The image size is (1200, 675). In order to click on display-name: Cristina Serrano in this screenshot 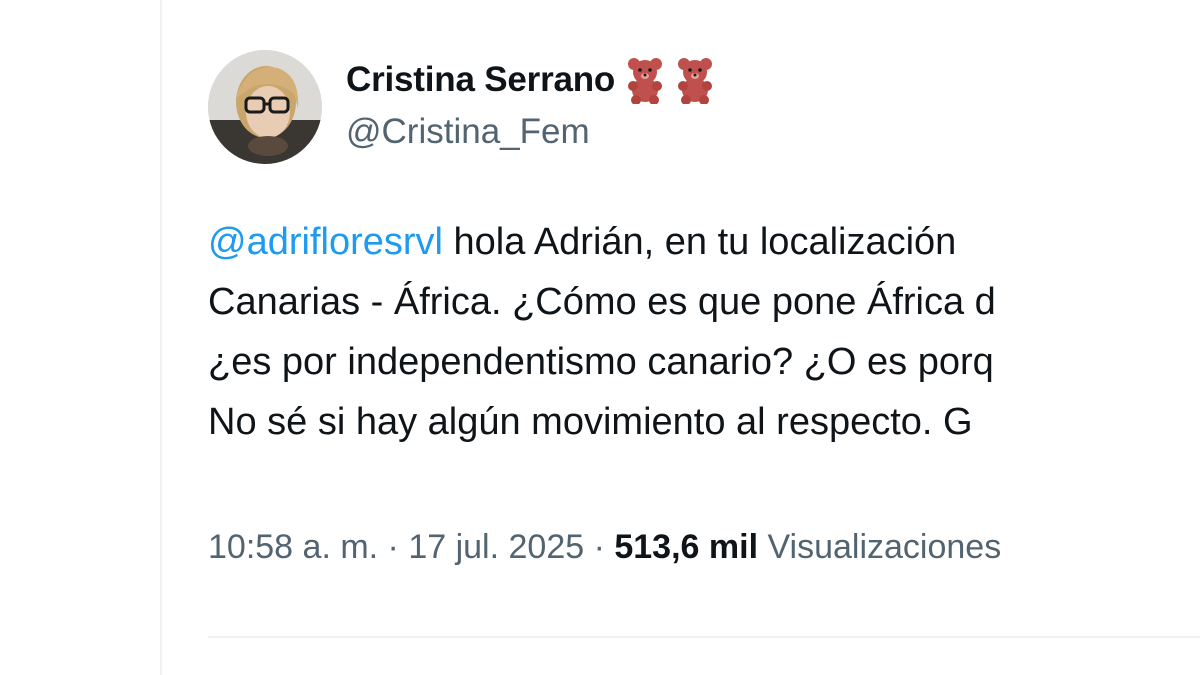, I will do `click(480, 80)`.